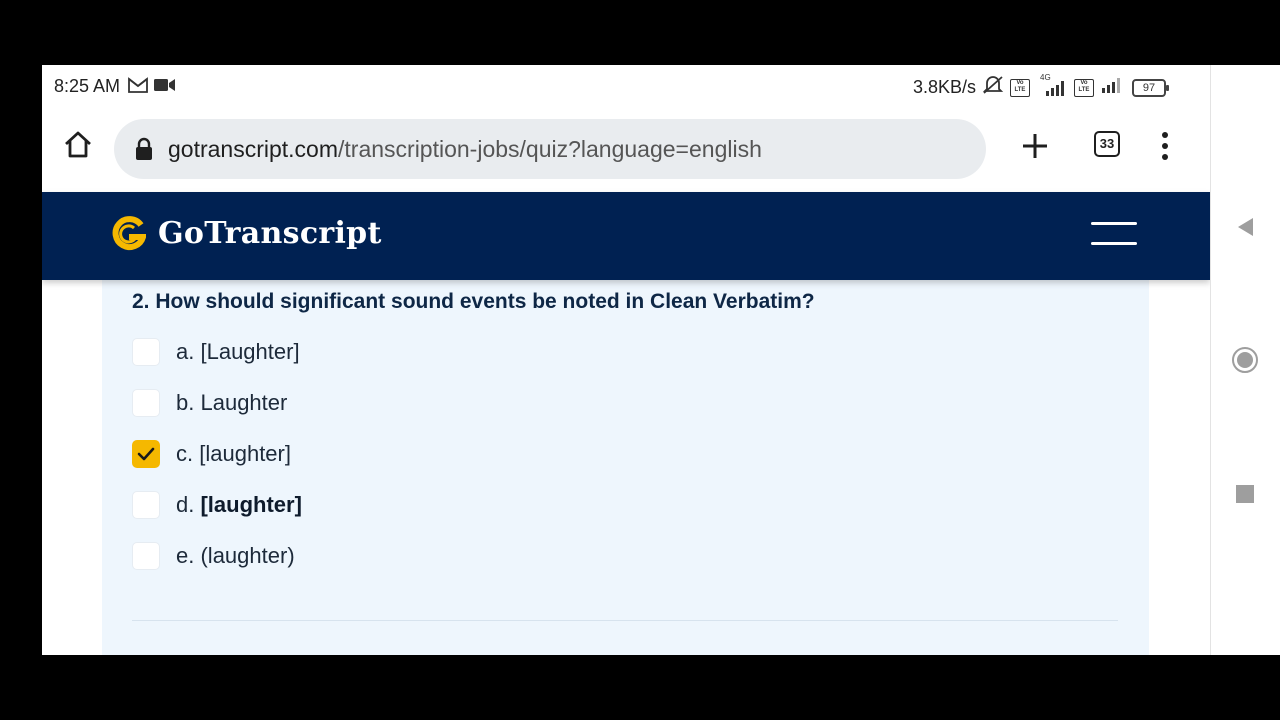 This screenshot has height=720, width=1280. I want to click on mute-icon, so click(993, 87).